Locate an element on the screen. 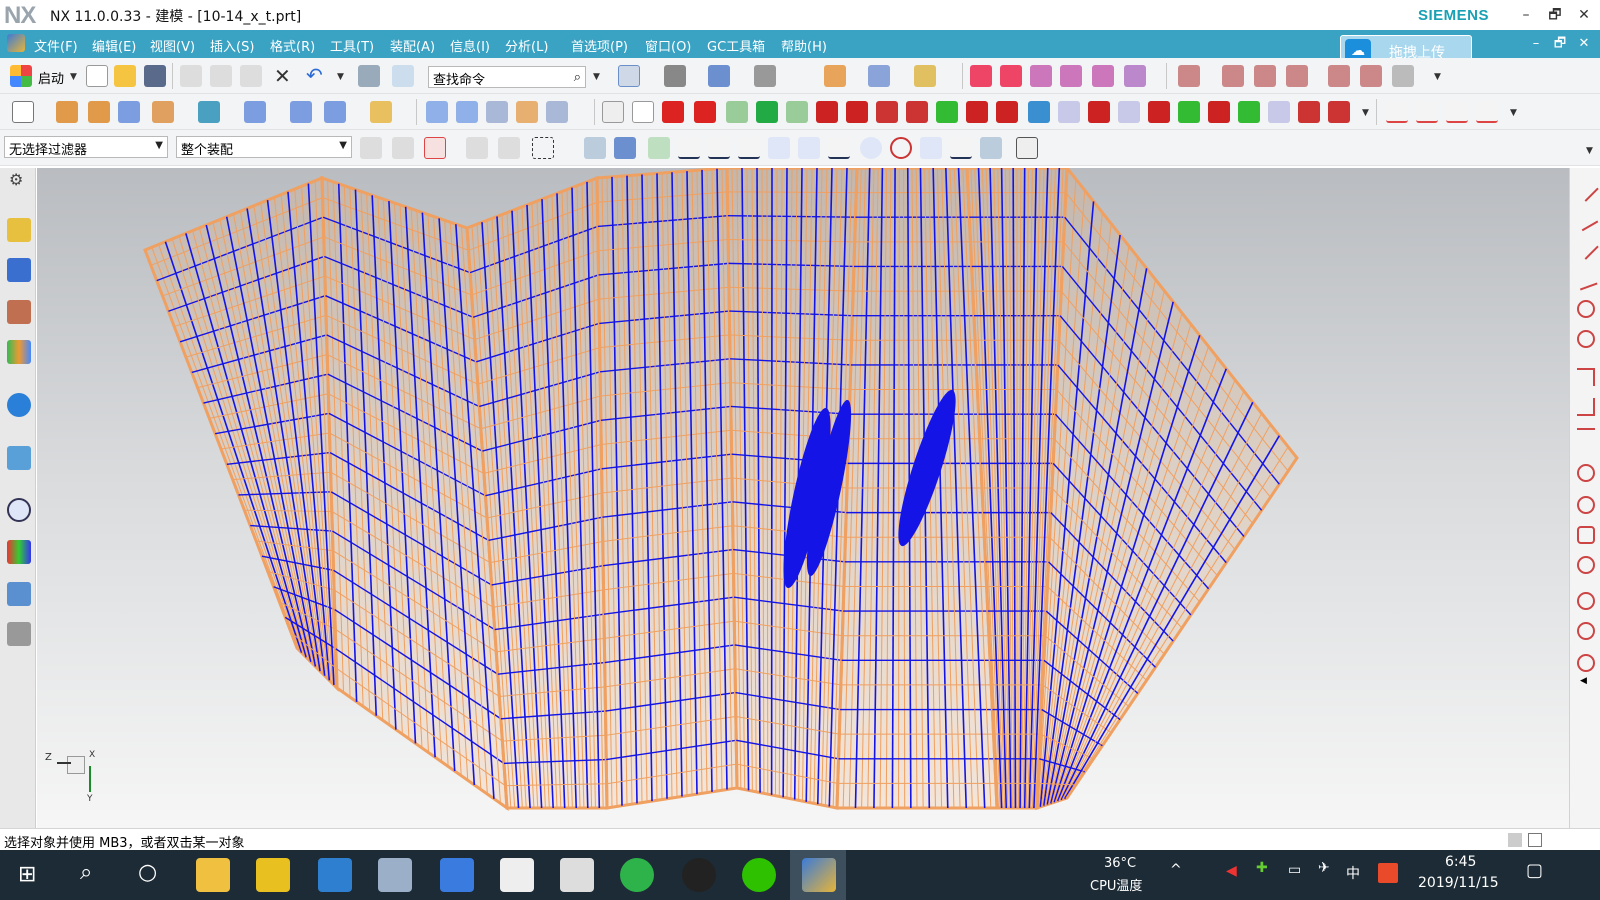  parallel-lines-icon is located at coordinates (1586, 247).